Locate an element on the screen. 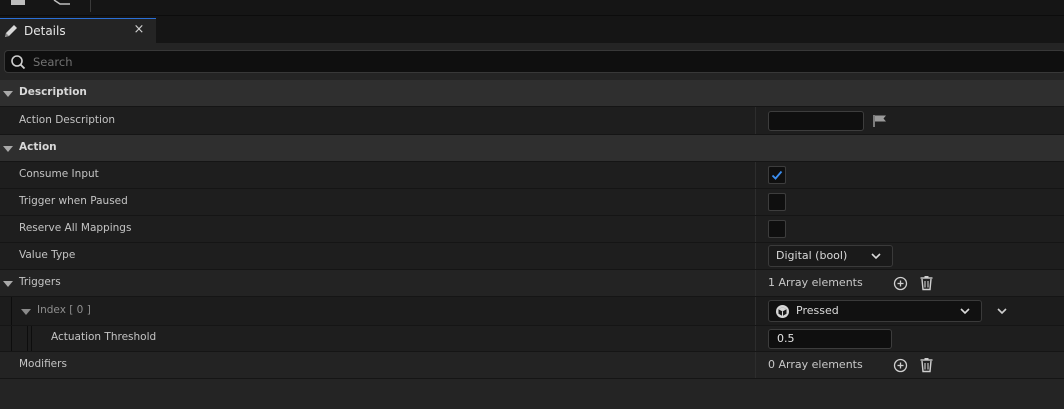 This screenshot has width=1064, height=409. search-icon is located at coordinates (18, 62).